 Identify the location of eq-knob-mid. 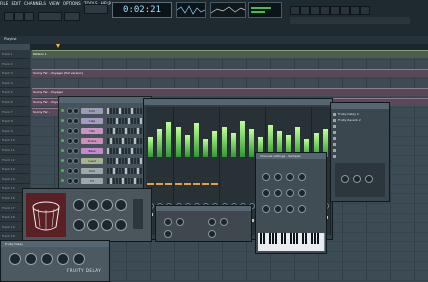
(357, 179).